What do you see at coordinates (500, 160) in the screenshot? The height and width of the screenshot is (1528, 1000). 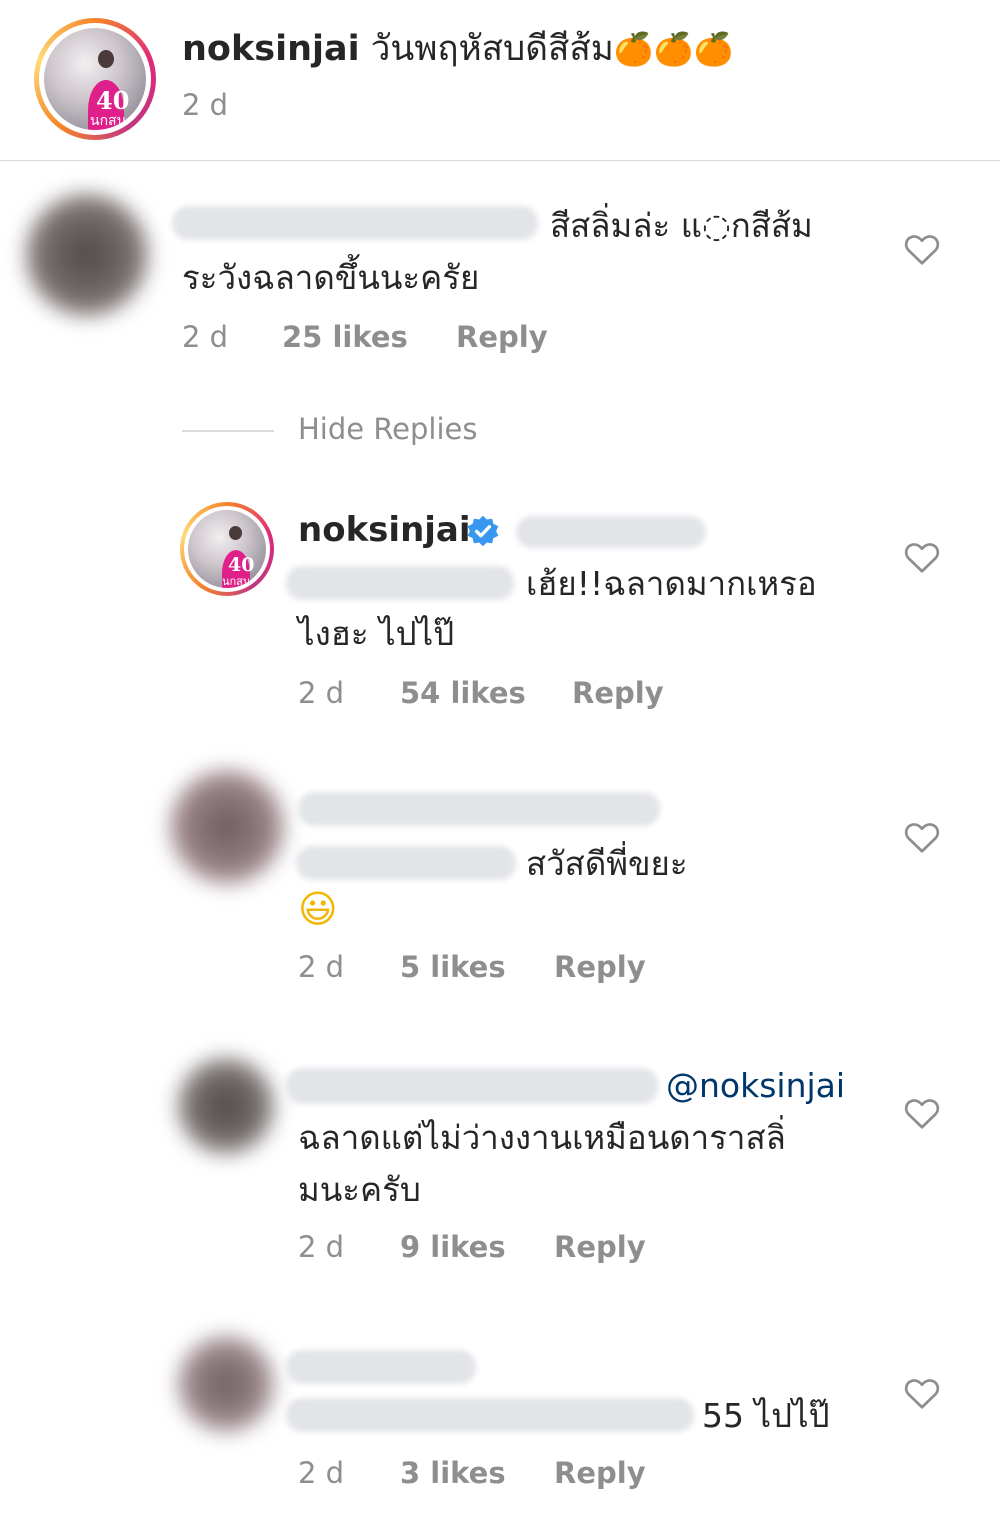 I see `caption-divider` at bounding box center [500, 160].